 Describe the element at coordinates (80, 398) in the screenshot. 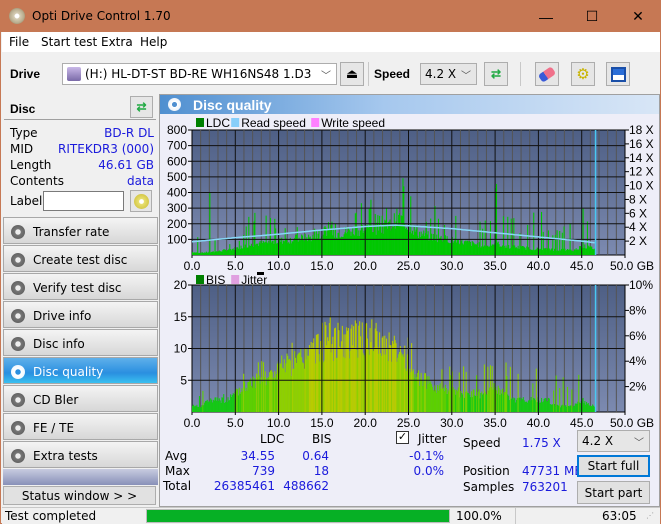

I see `nav-cd-bler: CD Bler` at that location.